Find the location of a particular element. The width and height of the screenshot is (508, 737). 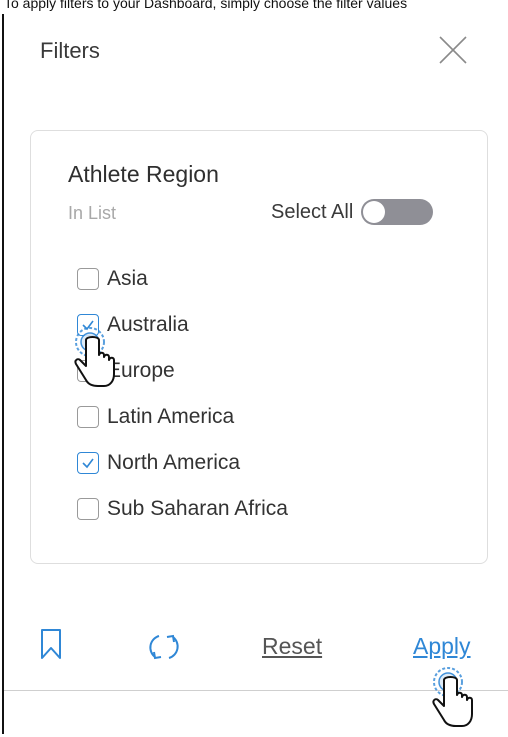

option-europe: Europe is located at coordinates (182, 371).